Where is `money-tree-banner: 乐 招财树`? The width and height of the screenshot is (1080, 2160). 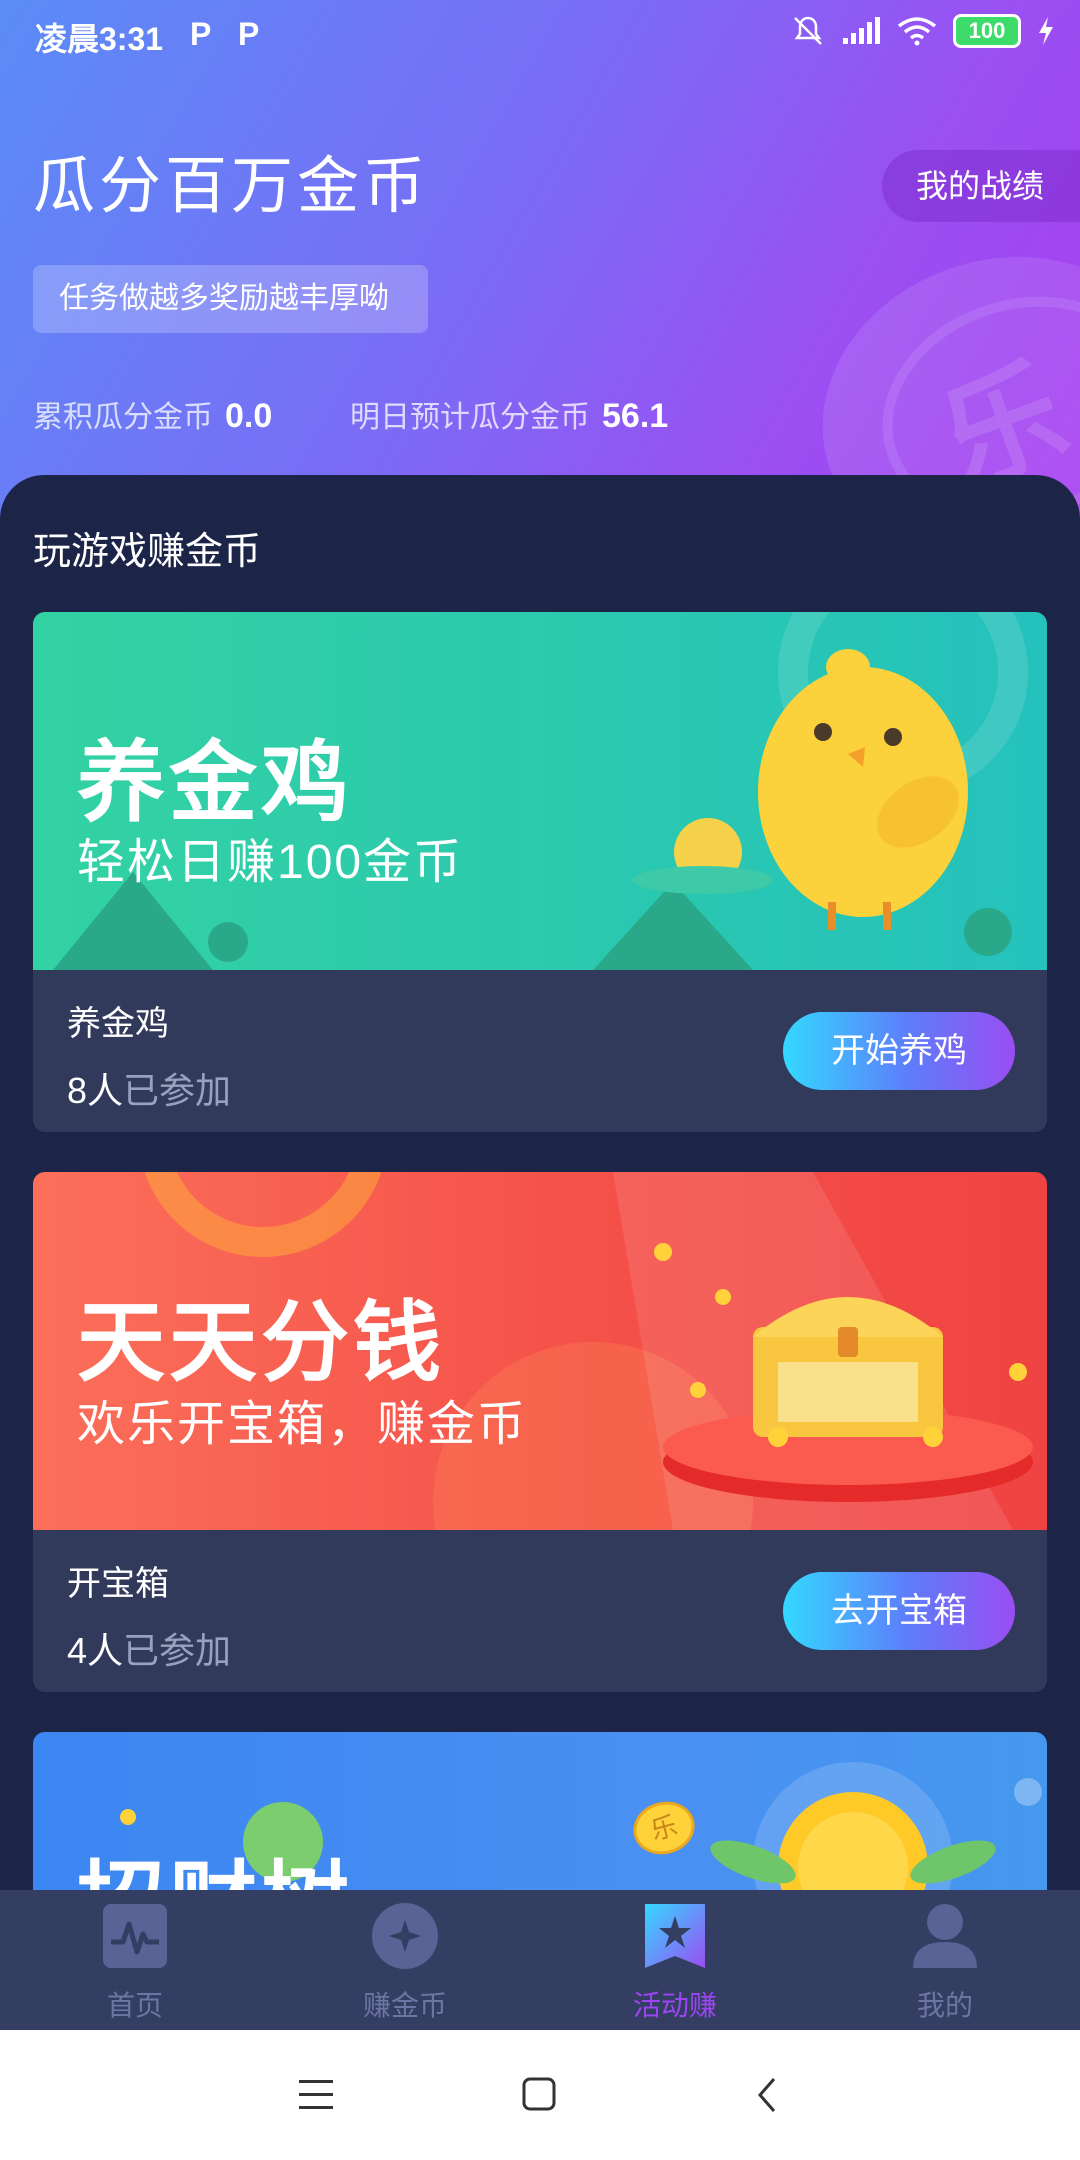 money-tree-banner: 乐 招财树 is located at coordinates (540, 1813).